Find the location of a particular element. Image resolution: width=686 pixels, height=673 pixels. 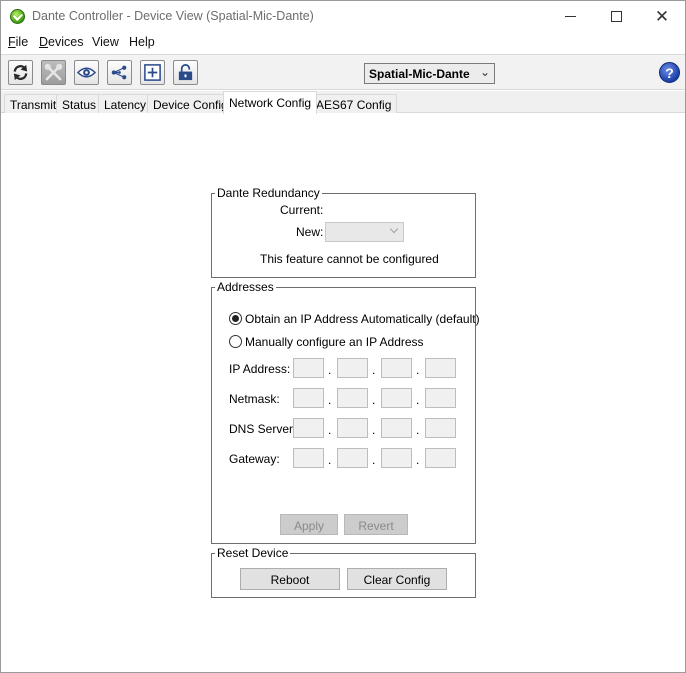

help-icon: ? is located at coordinates (669, 72).